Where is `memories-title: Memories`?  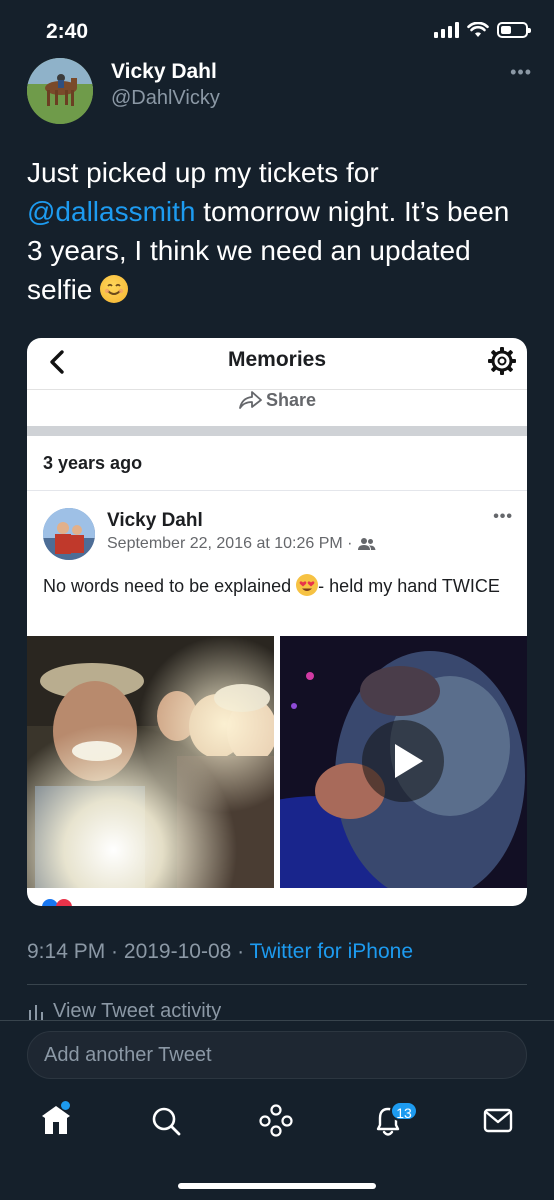 memories-title: Memories is located at coordinates (277, 359).